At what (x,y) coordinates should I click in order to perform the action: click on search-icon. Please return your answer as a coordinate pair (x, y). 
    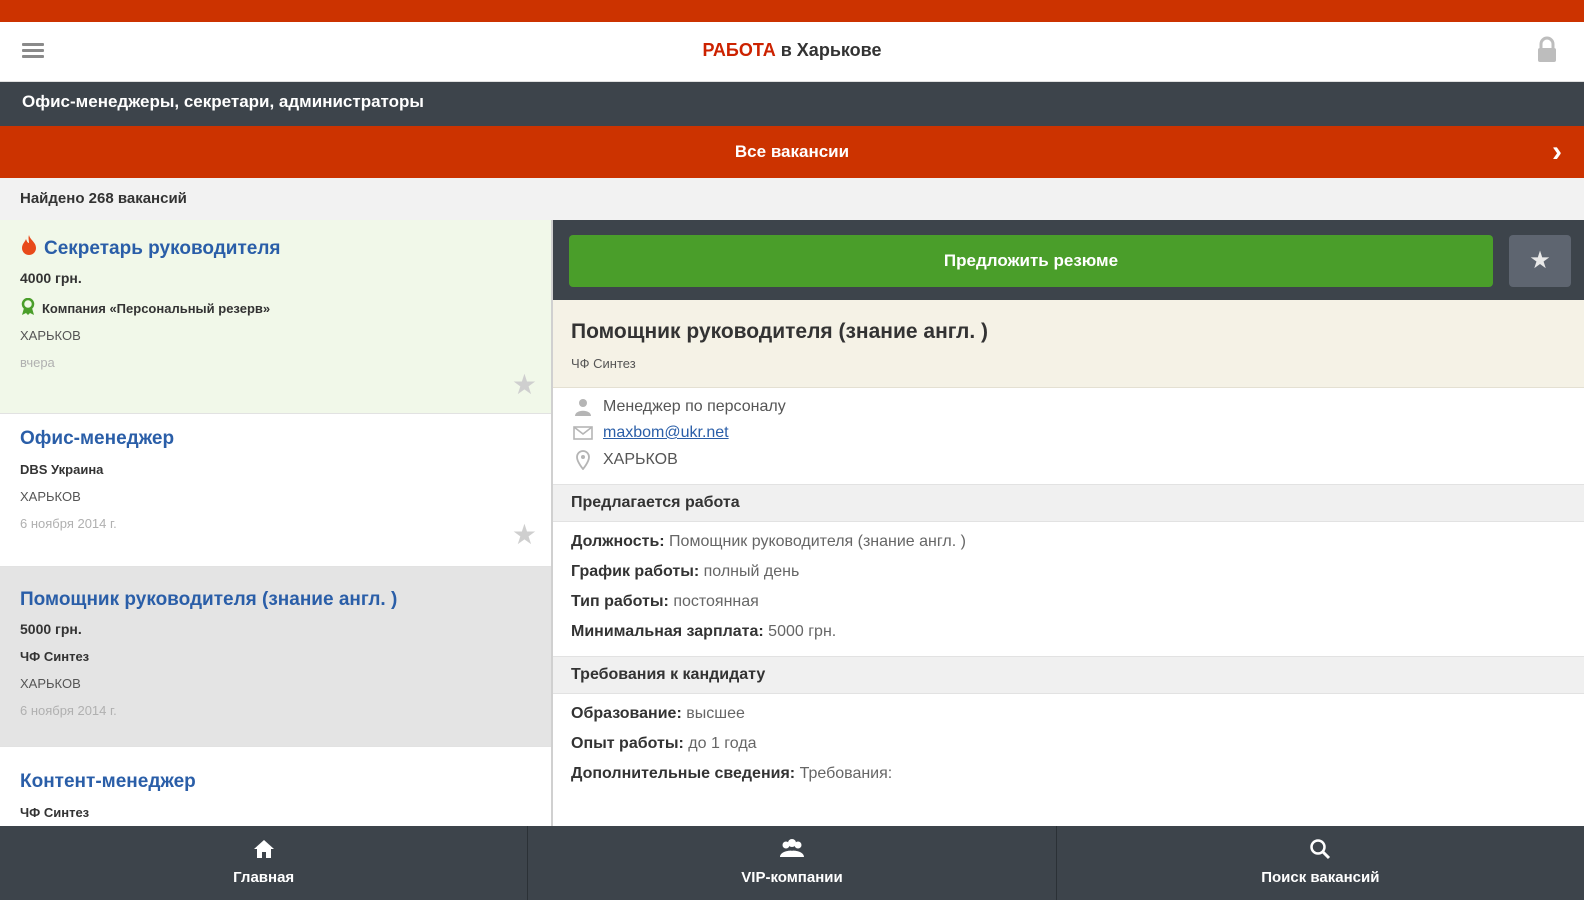
    Looking at the image, I should click on (1320, 849).